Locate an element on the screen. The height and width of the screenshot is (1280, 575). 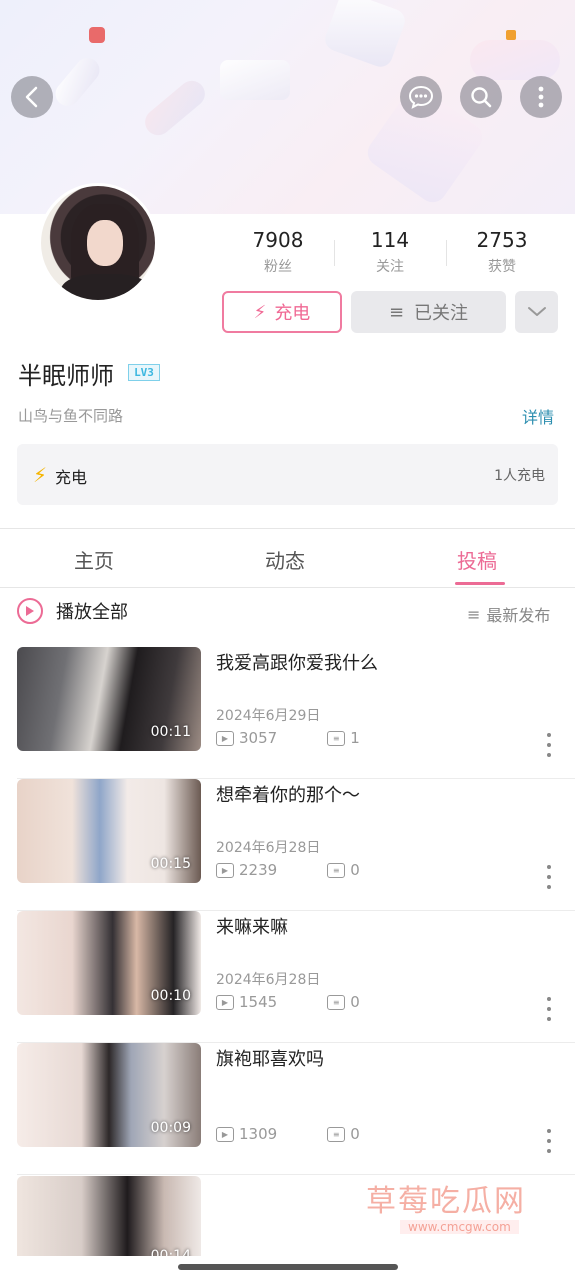
video-meta: ▶ 3057 ≡ 1 is located at coordinates (288, 738).